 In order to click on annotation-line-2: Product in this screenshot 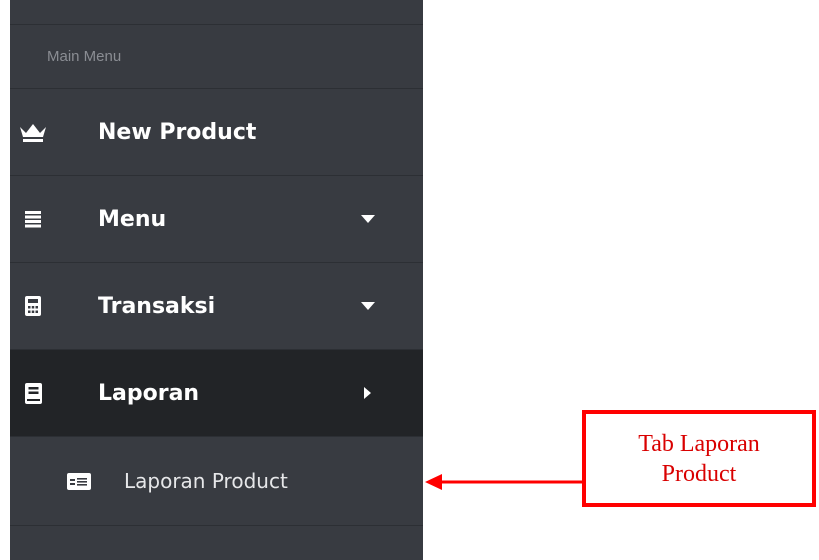, I will do `click(699, 473)`.